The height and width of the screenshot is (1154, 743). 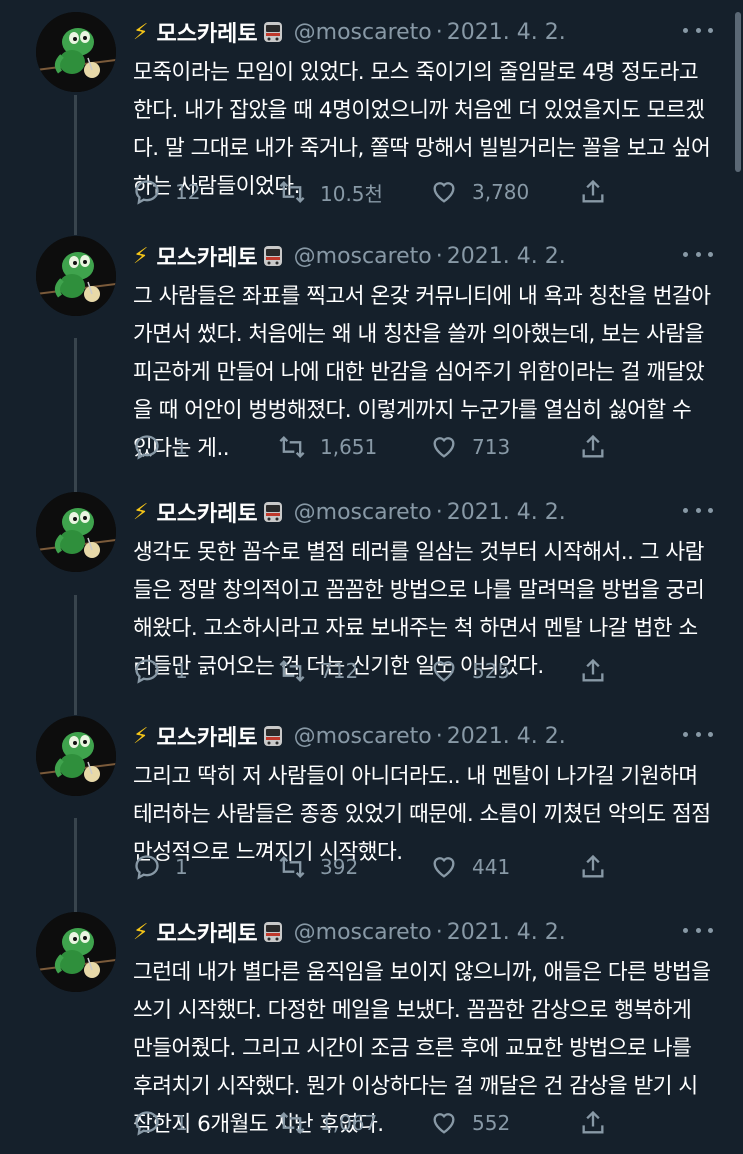 What do you see at coordinates (491, 671) in the screenshot?
I see `like-count: 525` at bounding box center [491, 671].